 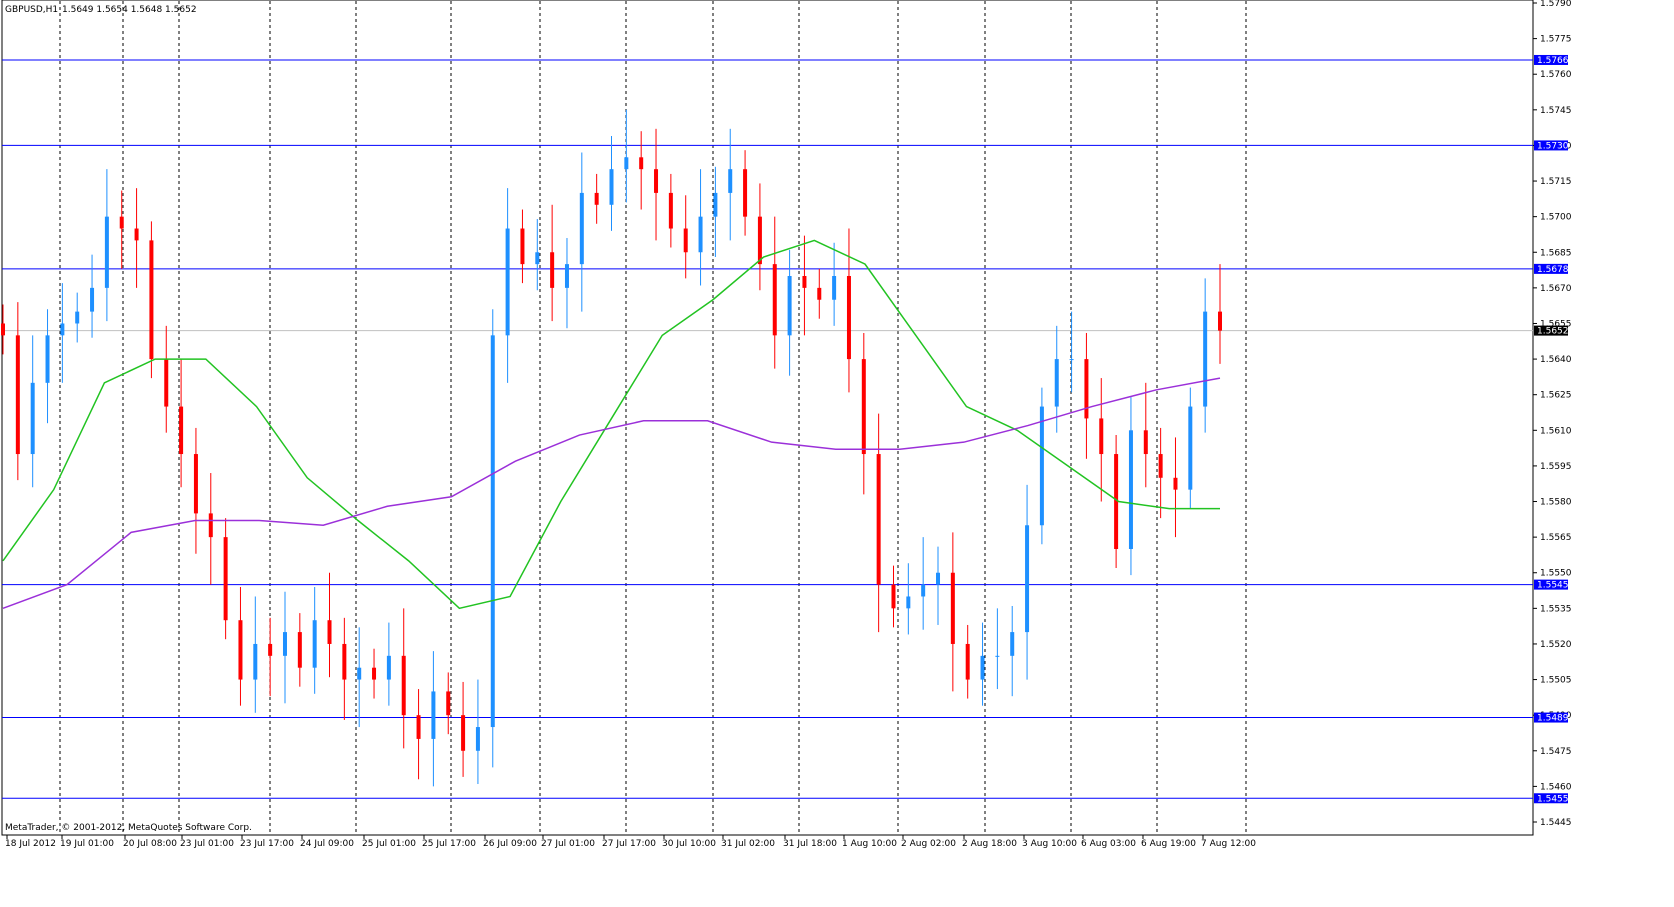 What do you see at coordinates (629, 844) in the screenshot?
I see `x-tick-label: 27 Jul 17:00` at bounding box center [629, 844].